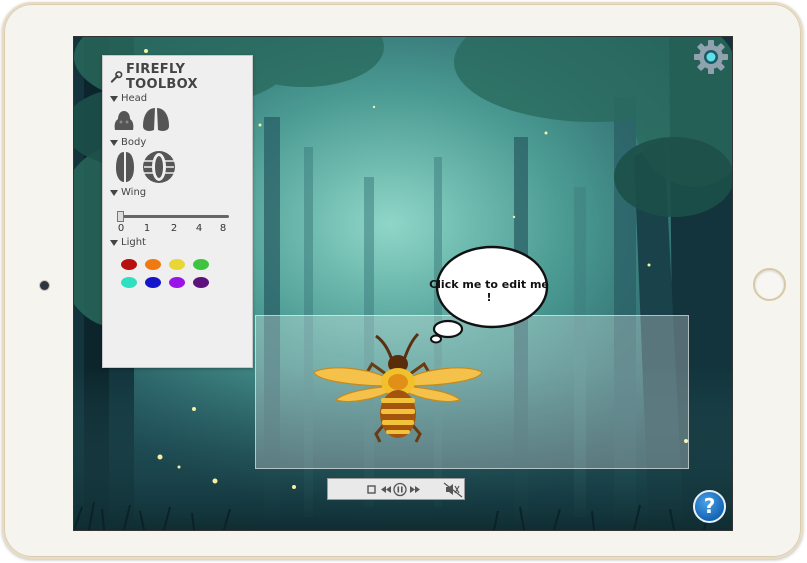  Describe the element at coordinates (120, 216) in the screenshot. I see `wing-slider-thumb` at that location.